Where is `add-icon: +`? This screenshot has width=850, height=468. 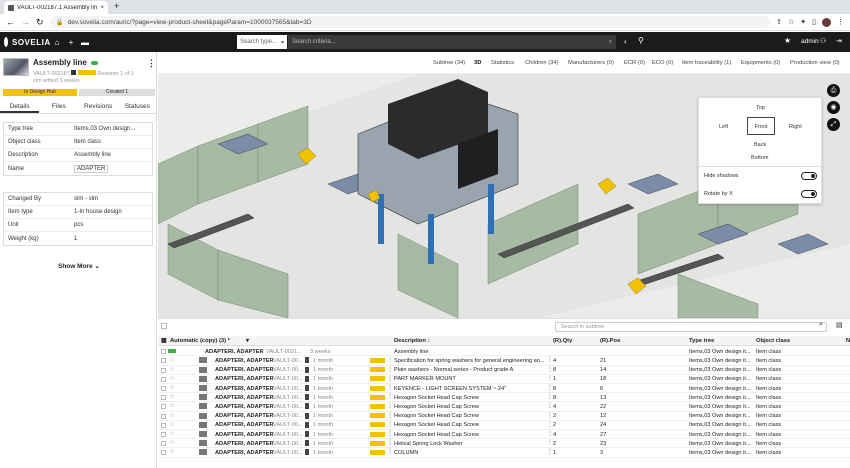
add-icon: + is located at coordinates (71, 42).